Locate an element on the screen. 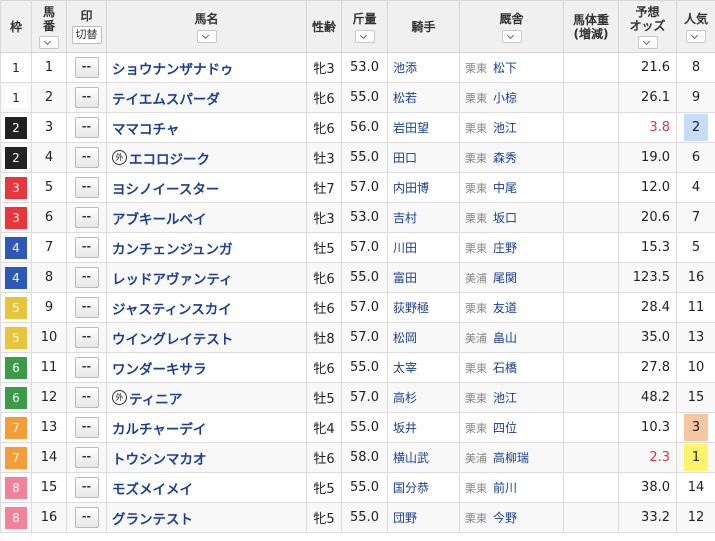 The width and height of the screenshot is (715, 541). jockey-link: 高杉 is located at coordinates (405, 398).